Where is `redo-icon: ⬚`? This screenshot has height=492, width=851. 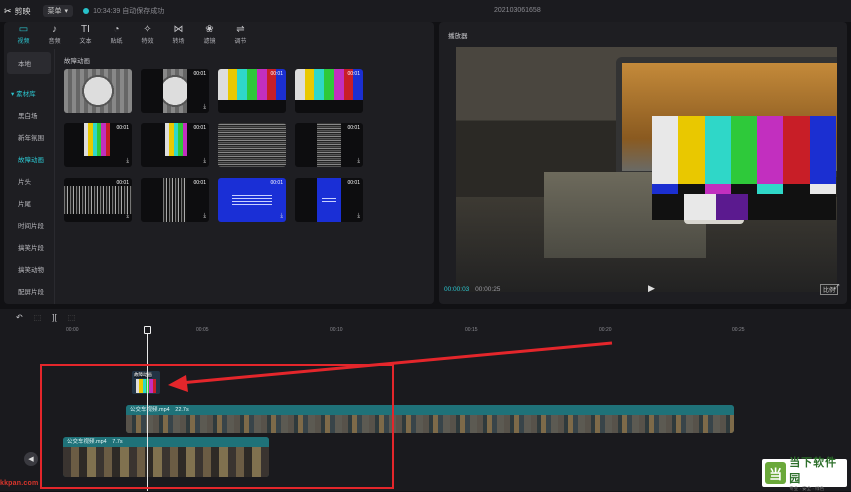
redo-icon: ⬚ is located at coordinates (38, 317).